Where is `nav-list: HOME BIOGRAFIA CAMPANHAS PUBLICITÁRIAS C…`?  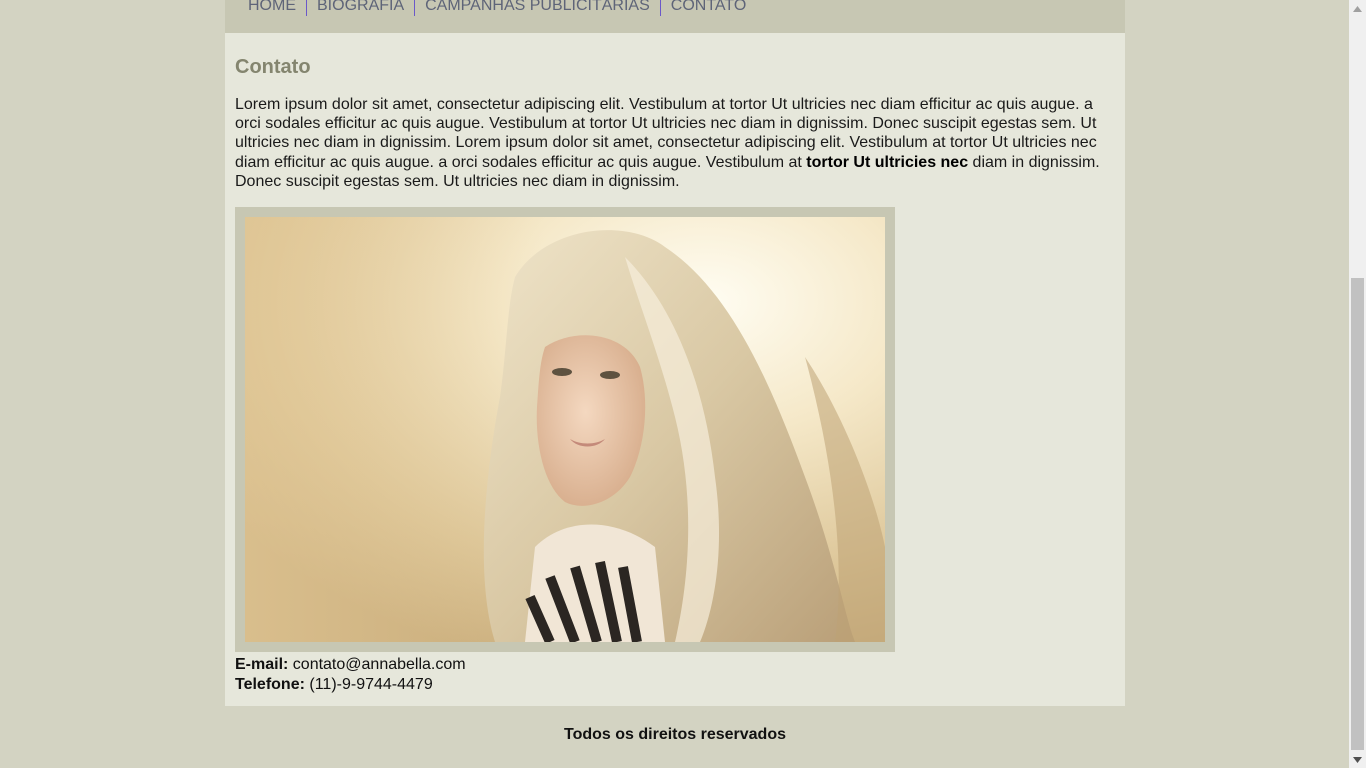 nav-list: HOME BIOGRAFIA CAMPANHAS PUBLICITÁRIAS C… is located at coordinates (502, 9).